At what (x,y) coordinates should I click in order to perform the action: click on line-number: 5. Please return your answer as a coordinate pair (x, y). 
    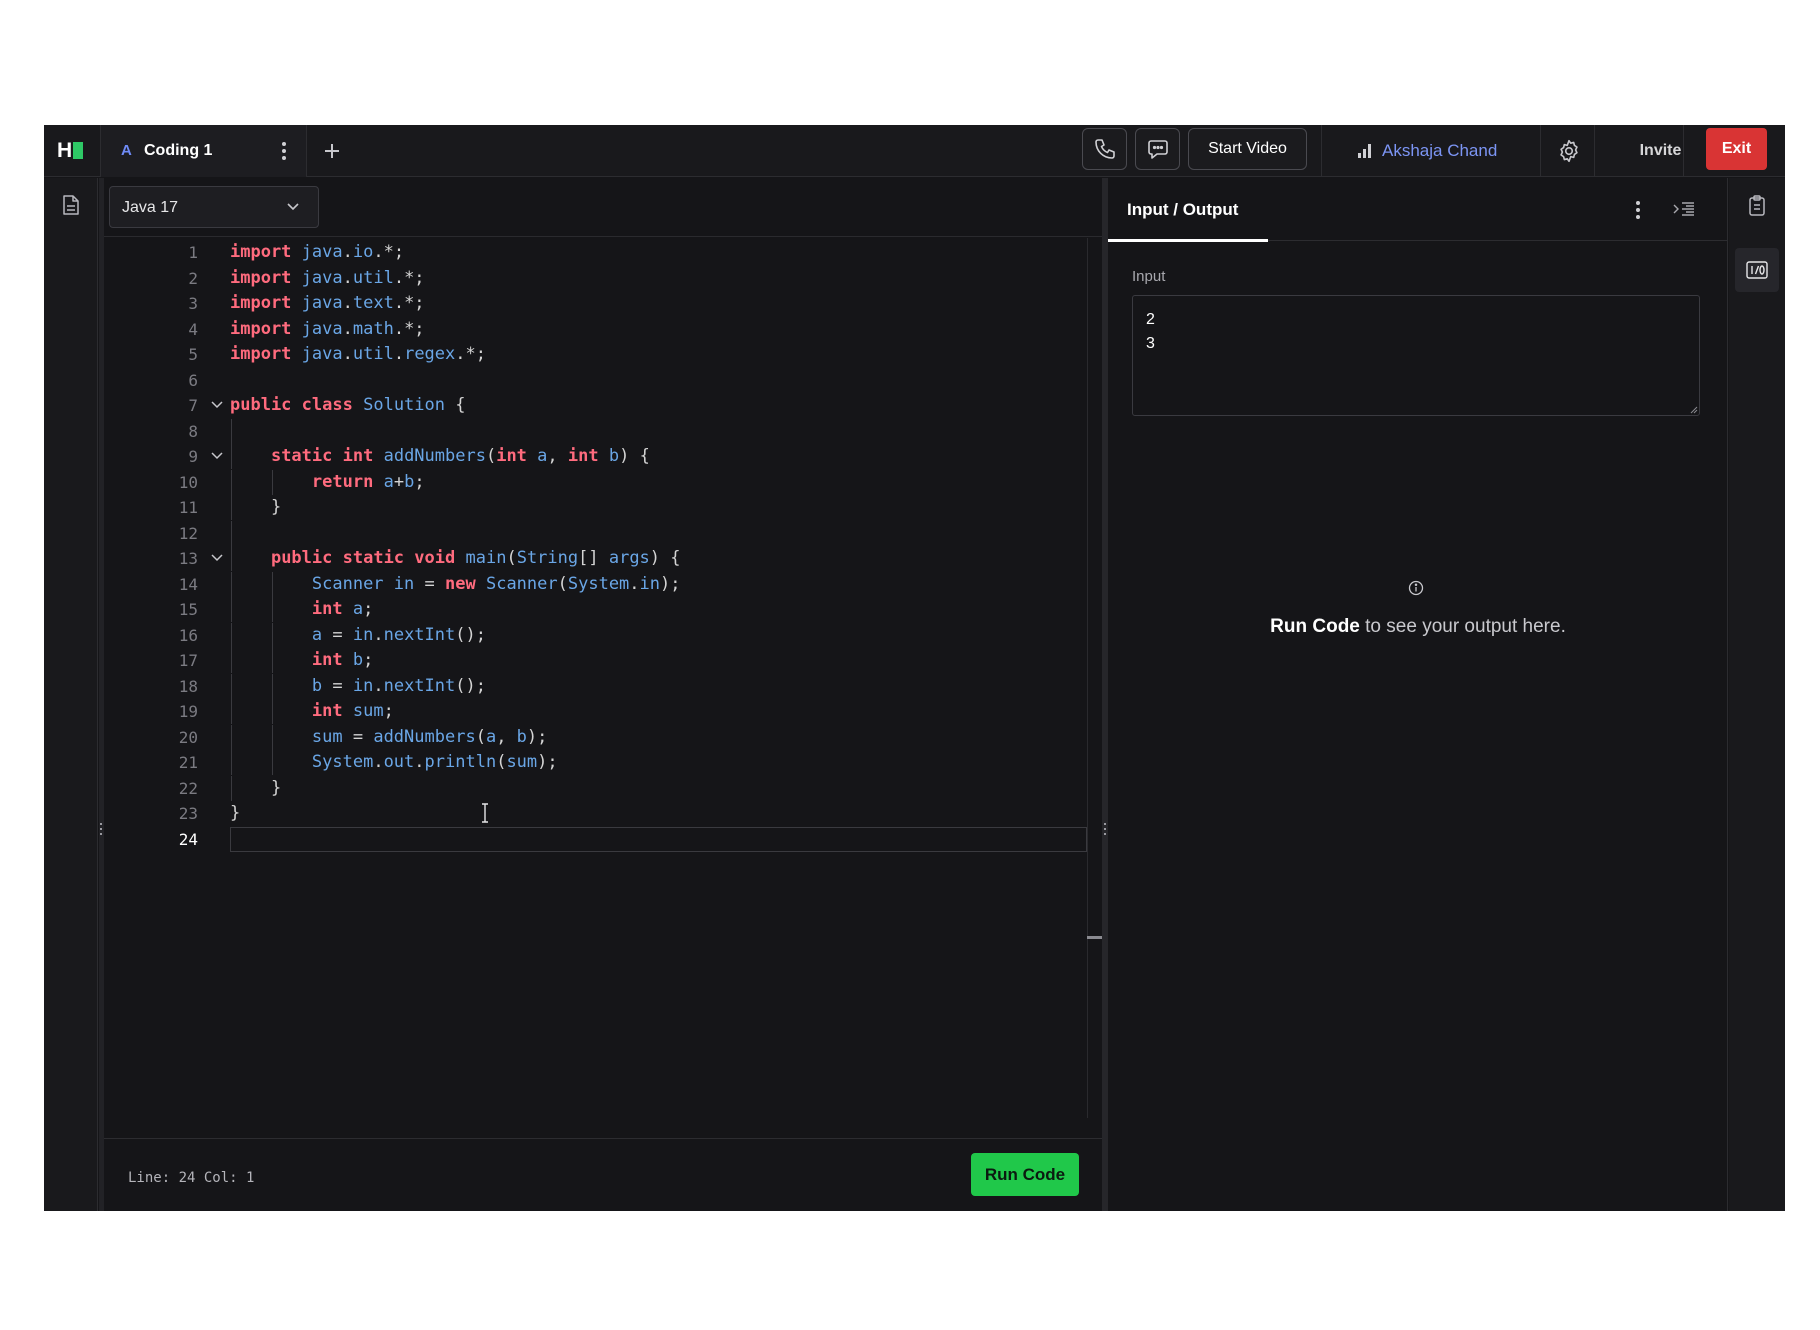
    Looking at the image, I should click on (193, 354).